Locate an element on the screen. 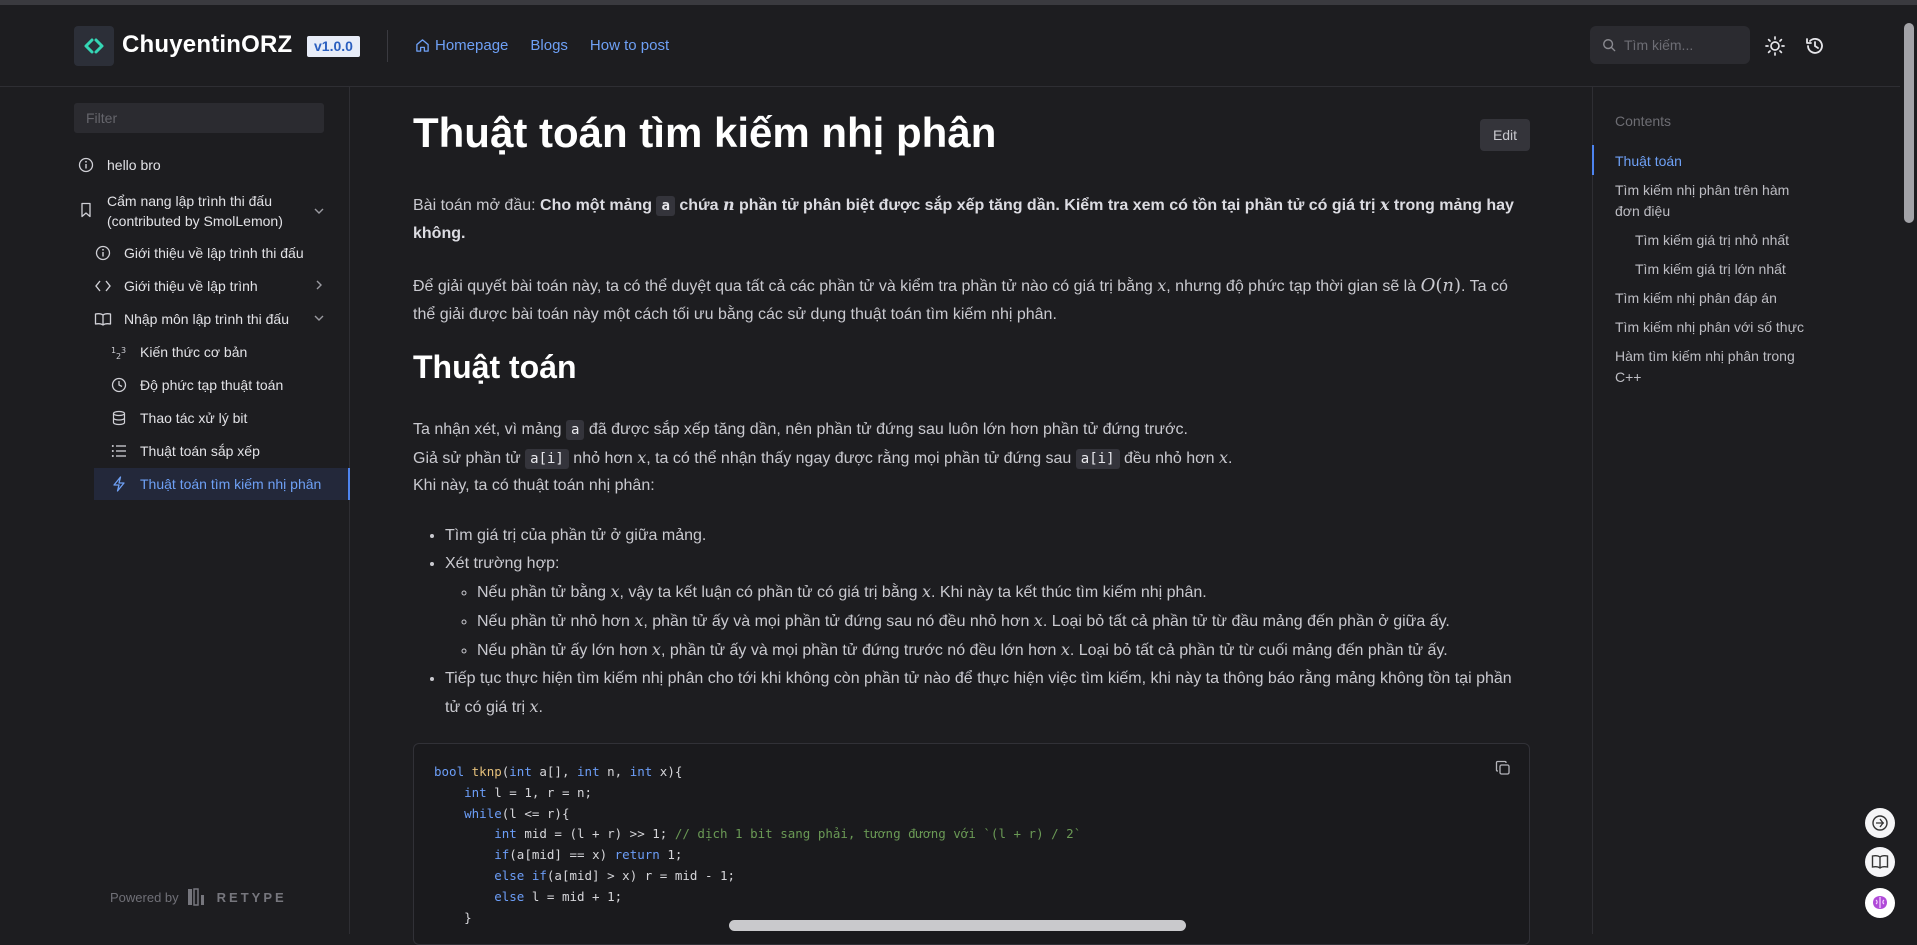 This screenshot has width=1917, height=945. sidebar-item-gioi-thieu-lt: Giới thiệu về lập trình is located at coordinates (176, 286).